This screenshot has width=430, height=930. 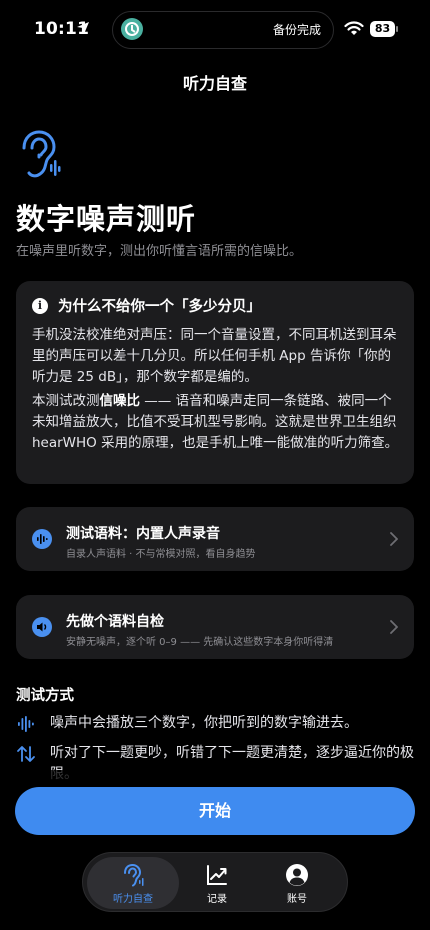 What do you see at coordinates (26, 754) in the screenshot?
I see `up-down-arrows-icon` at bounding box center [26, 754].